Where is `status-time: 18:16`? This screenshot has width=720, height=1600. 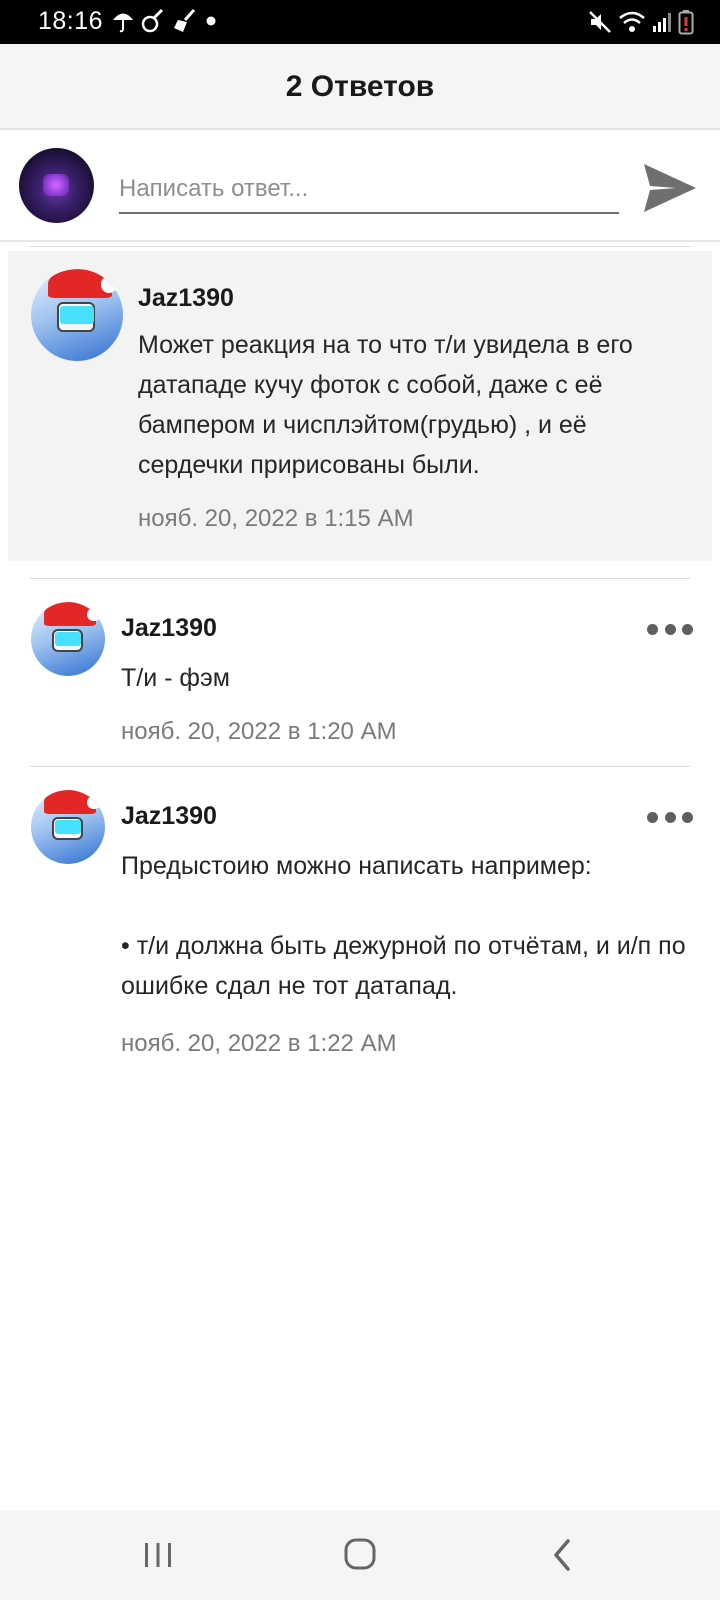 status-time: 18:16 is located at coordinates (71, 21).